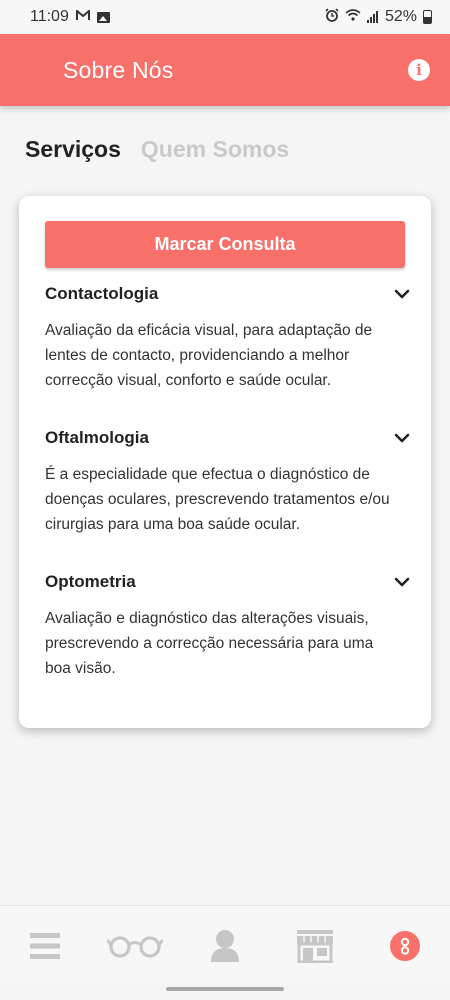 The height and width of the screenshot is (1000, 450). Describe the element at coordinates (419, 70) in the screenshot. I see `info-icon: i` at that location.